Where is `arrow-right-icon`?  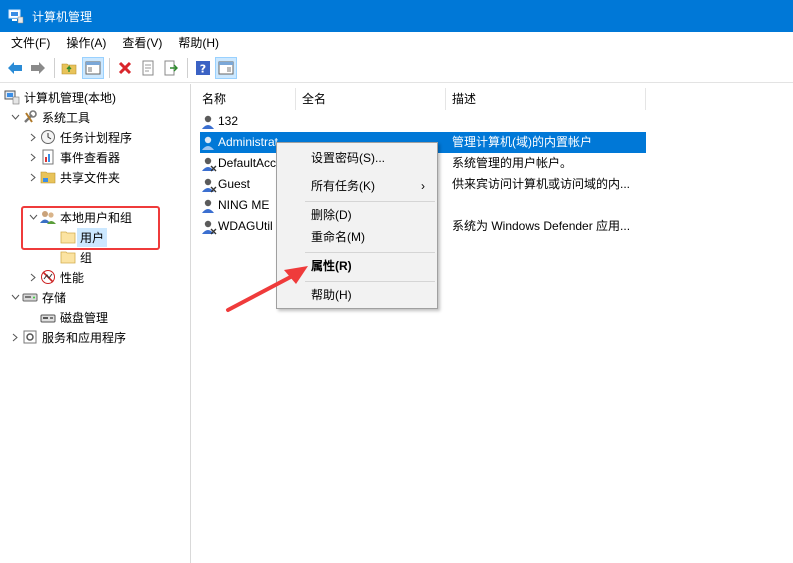
arrow-right-icon is located at coordinates (38, 68).